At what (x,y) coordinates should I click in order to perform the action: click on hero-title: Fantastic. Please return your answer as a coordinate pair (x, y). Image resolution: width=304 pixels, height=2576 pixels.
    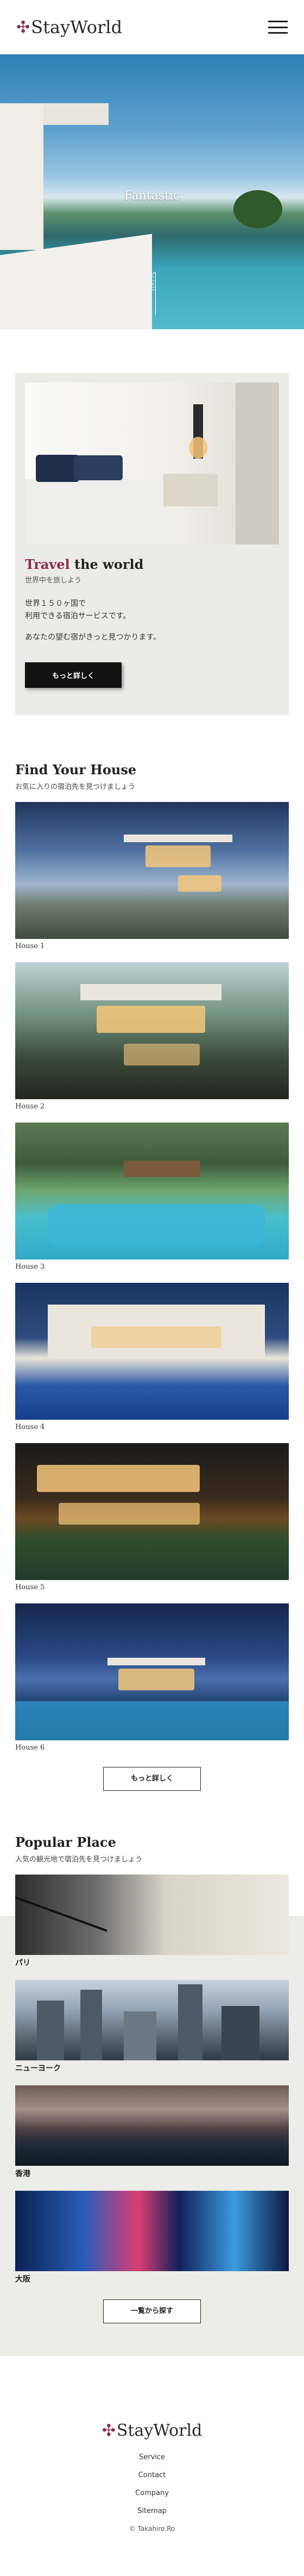
    Looking at the image, I should click on (152, 196).